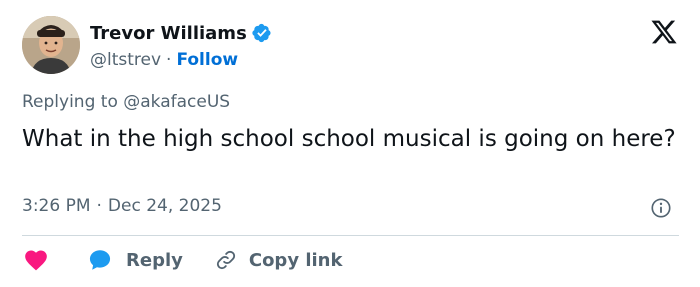 The image size is (700, 287). Describe the element at coordinates (36, 260) in the screenshot. I see `heart-icon` at that location.